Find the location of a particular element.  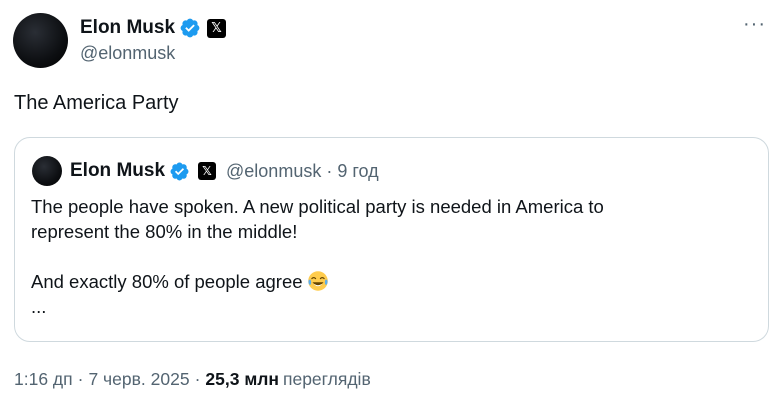

author-block: Elon Musk 𝕏 @elonmusk is located at coordinates (153, 39).